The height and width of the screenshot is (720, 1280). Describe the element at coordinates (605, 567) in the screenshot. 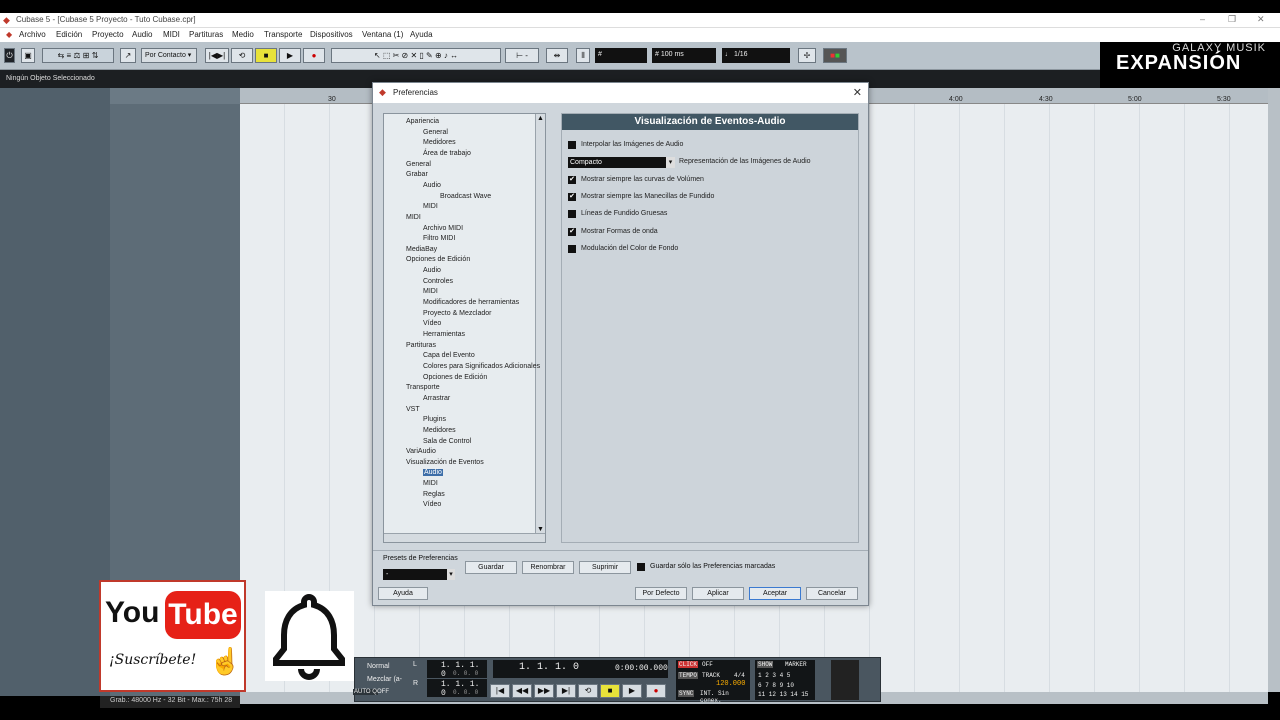

I see `suprimir-button: Suprimir` at that location.